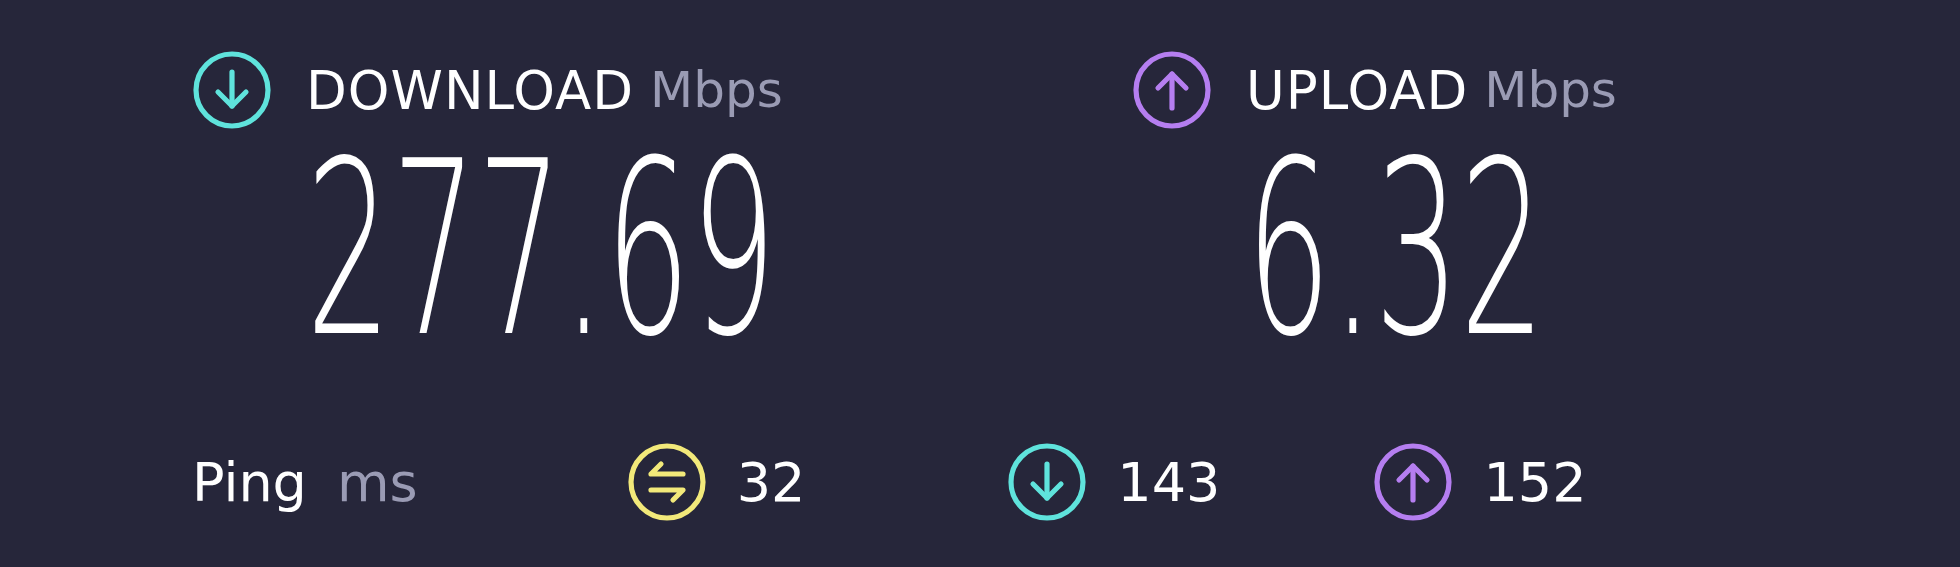 The image size is (1960, 567). I want to click on ping-value: 152, so click(1535, 482).